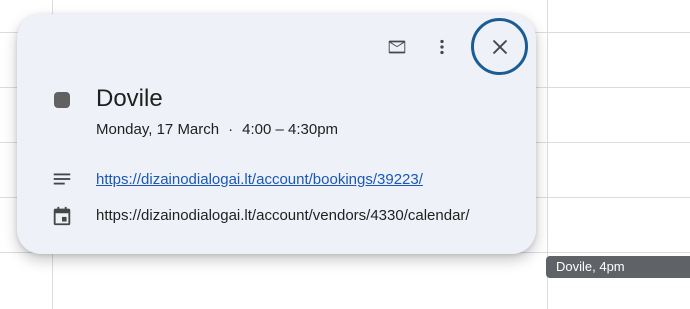  I want to click on description-icon, so click(62, 179).